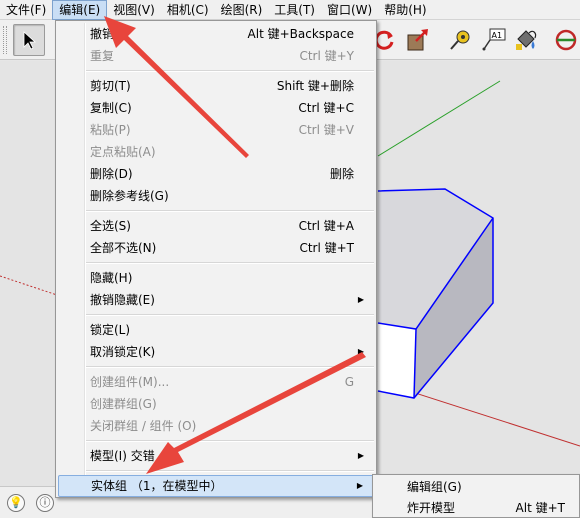 This screenshot has height=518, width=580. I want to click on menu-item-shortcut: Ctrl 键+V, so click(326, 130).